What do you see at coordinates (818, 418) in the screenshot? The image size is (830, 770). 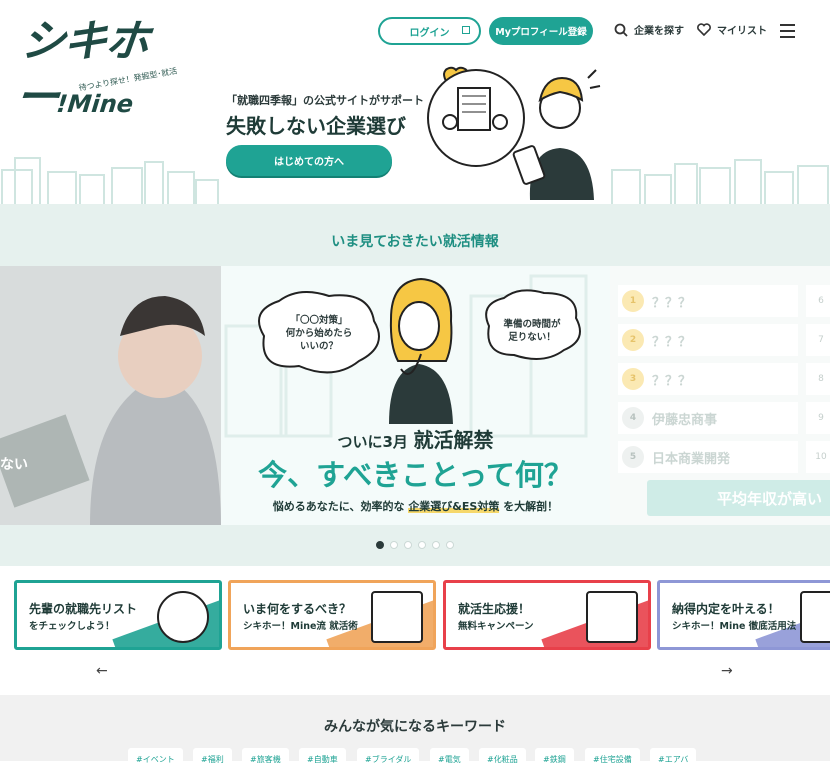 I see `ranking-side-rank: 9` at bounding box center [818, 418].